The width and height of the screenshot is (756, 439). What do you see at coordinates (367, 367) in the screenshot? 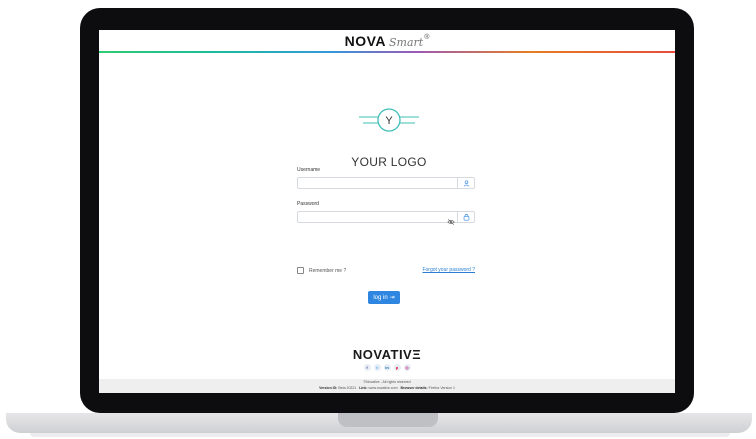
I see `facebook-icon: f` at bounding box center [367, 367].